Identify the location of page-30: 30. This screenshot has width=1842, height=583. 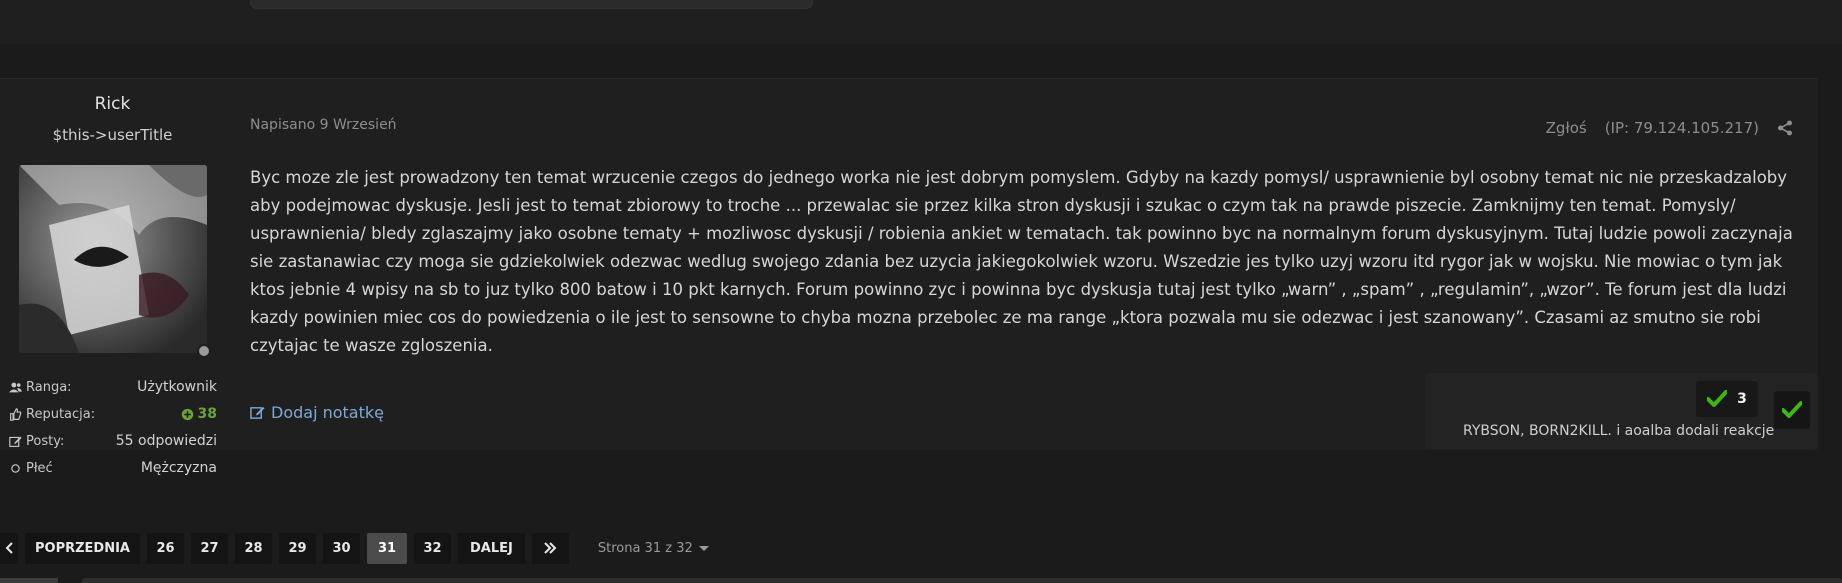
(341, 548).